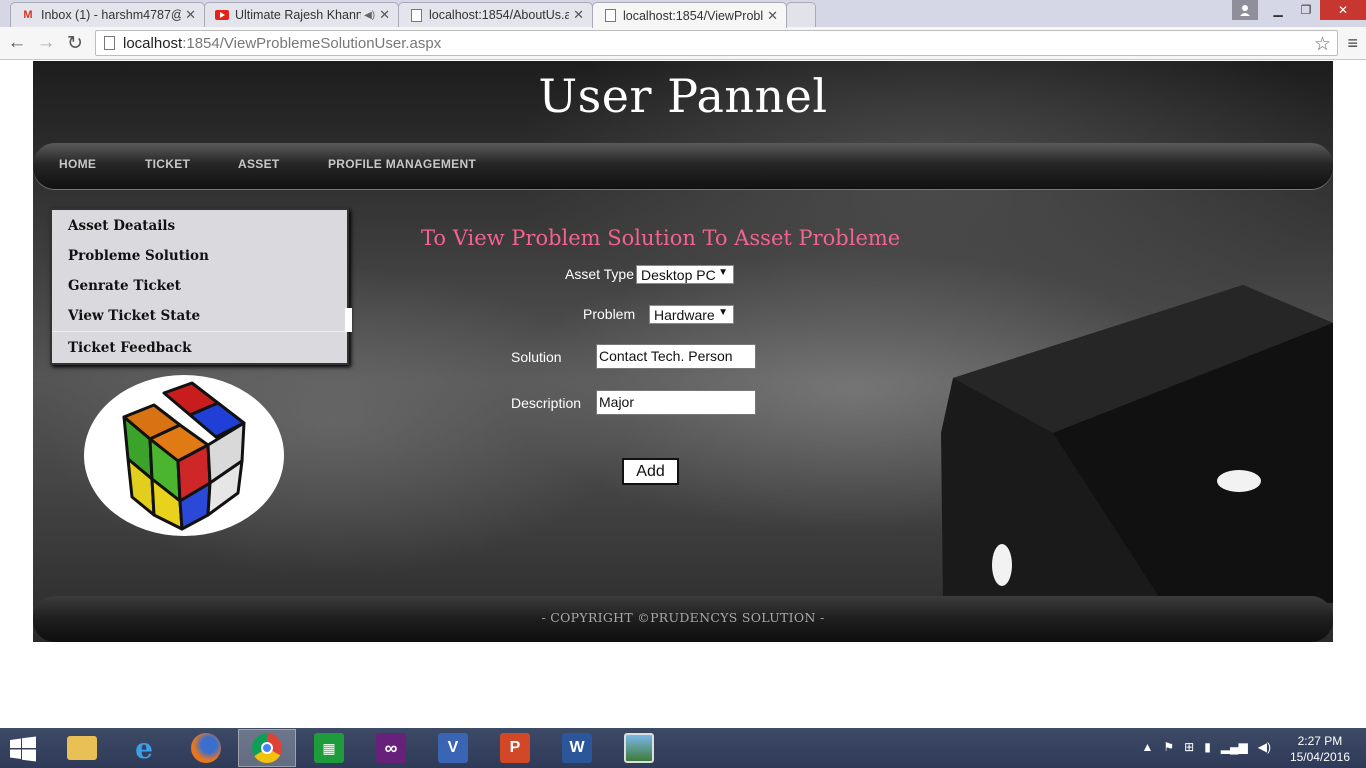 The width and height of the screenshot is (1366, 768). Describe the element at coordinates (499, 15) in the screenshot. I see `tab-title: localhost:1854/AboutUs.a` at that location.